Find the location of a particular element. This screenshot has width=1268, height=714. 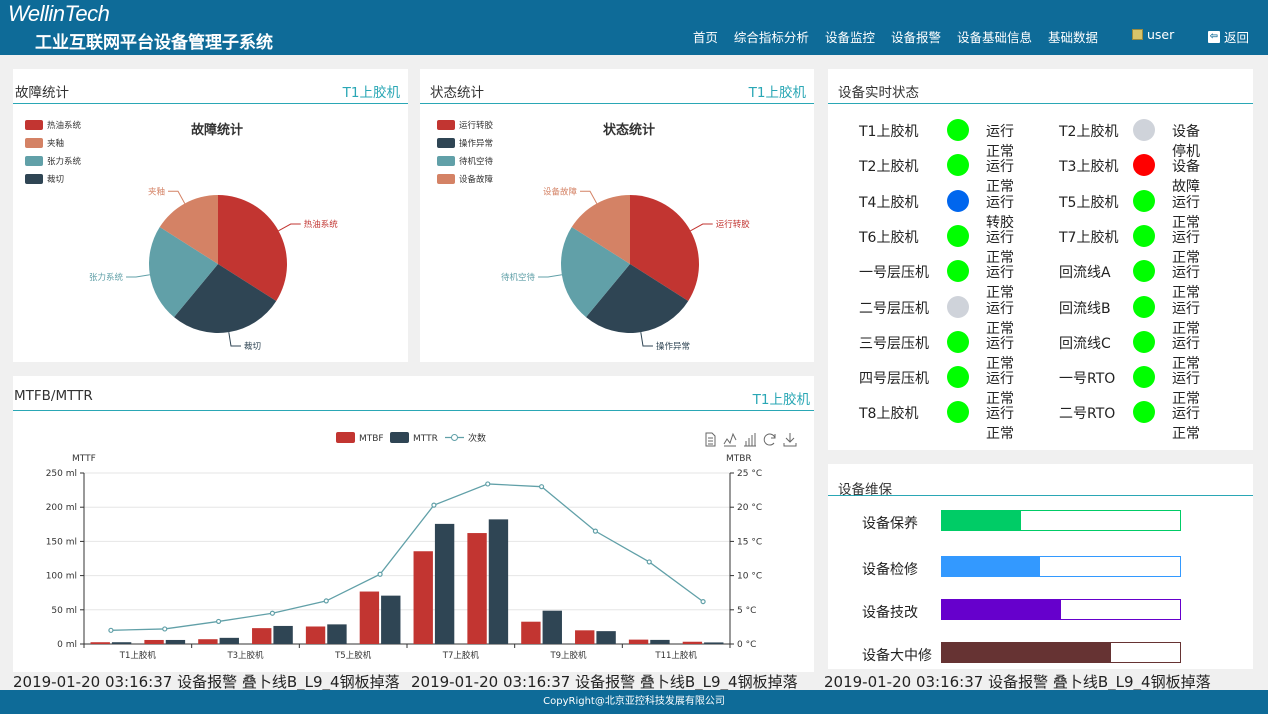

legend-item: MTTR is located at coordinates (414, 438).